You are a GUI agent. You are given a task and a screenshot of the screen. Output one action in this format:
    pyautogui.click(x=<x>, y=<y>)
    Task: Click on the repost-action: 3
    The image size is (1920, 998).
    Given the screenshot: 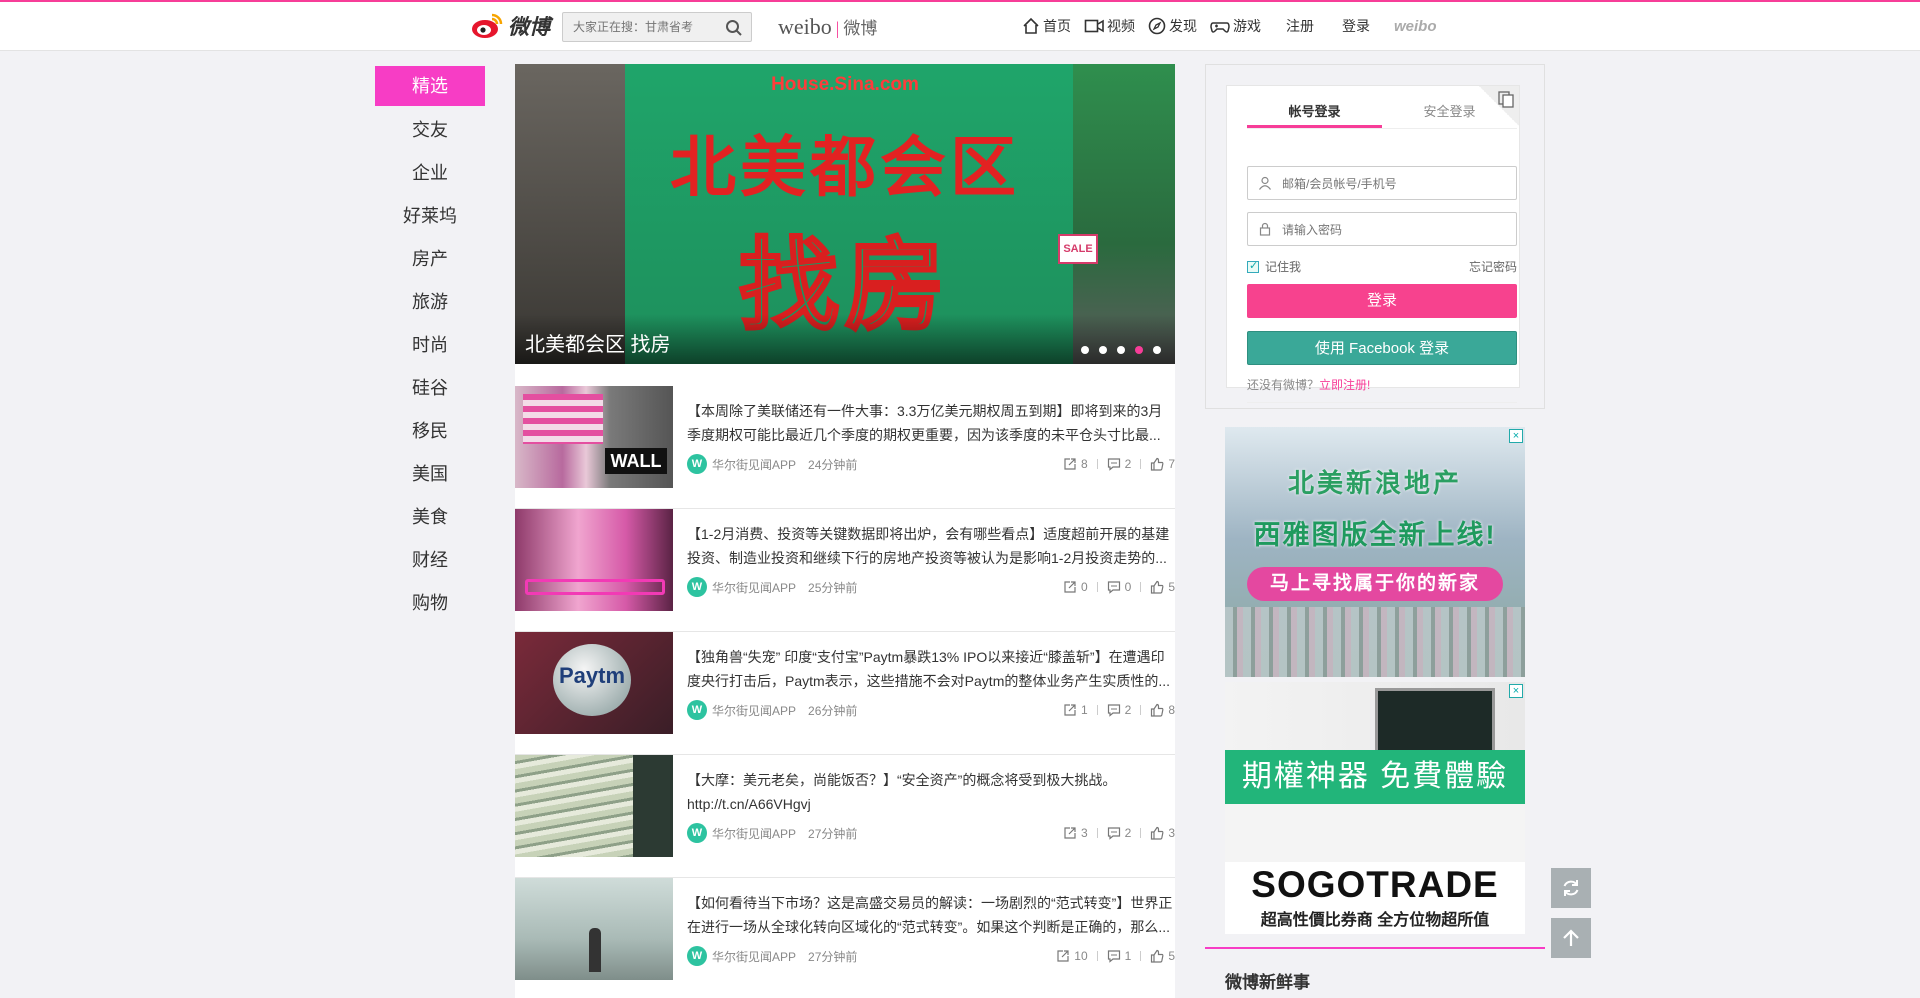 What is the action you would take?
    pyautogui.click(x=1075, y=833)
    